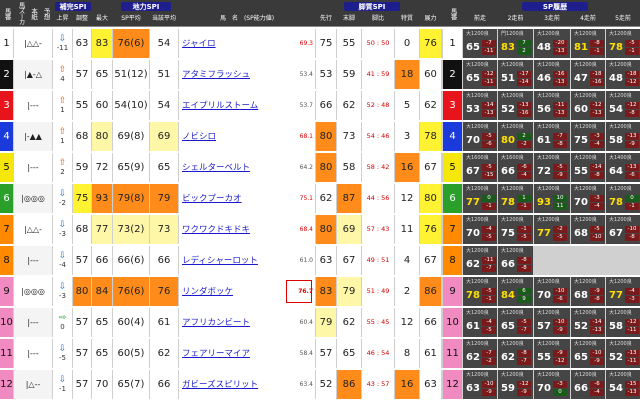  Describe the element at coordinates (102, 74) in the screenshot. I see `saidai-value: 65` at that location.